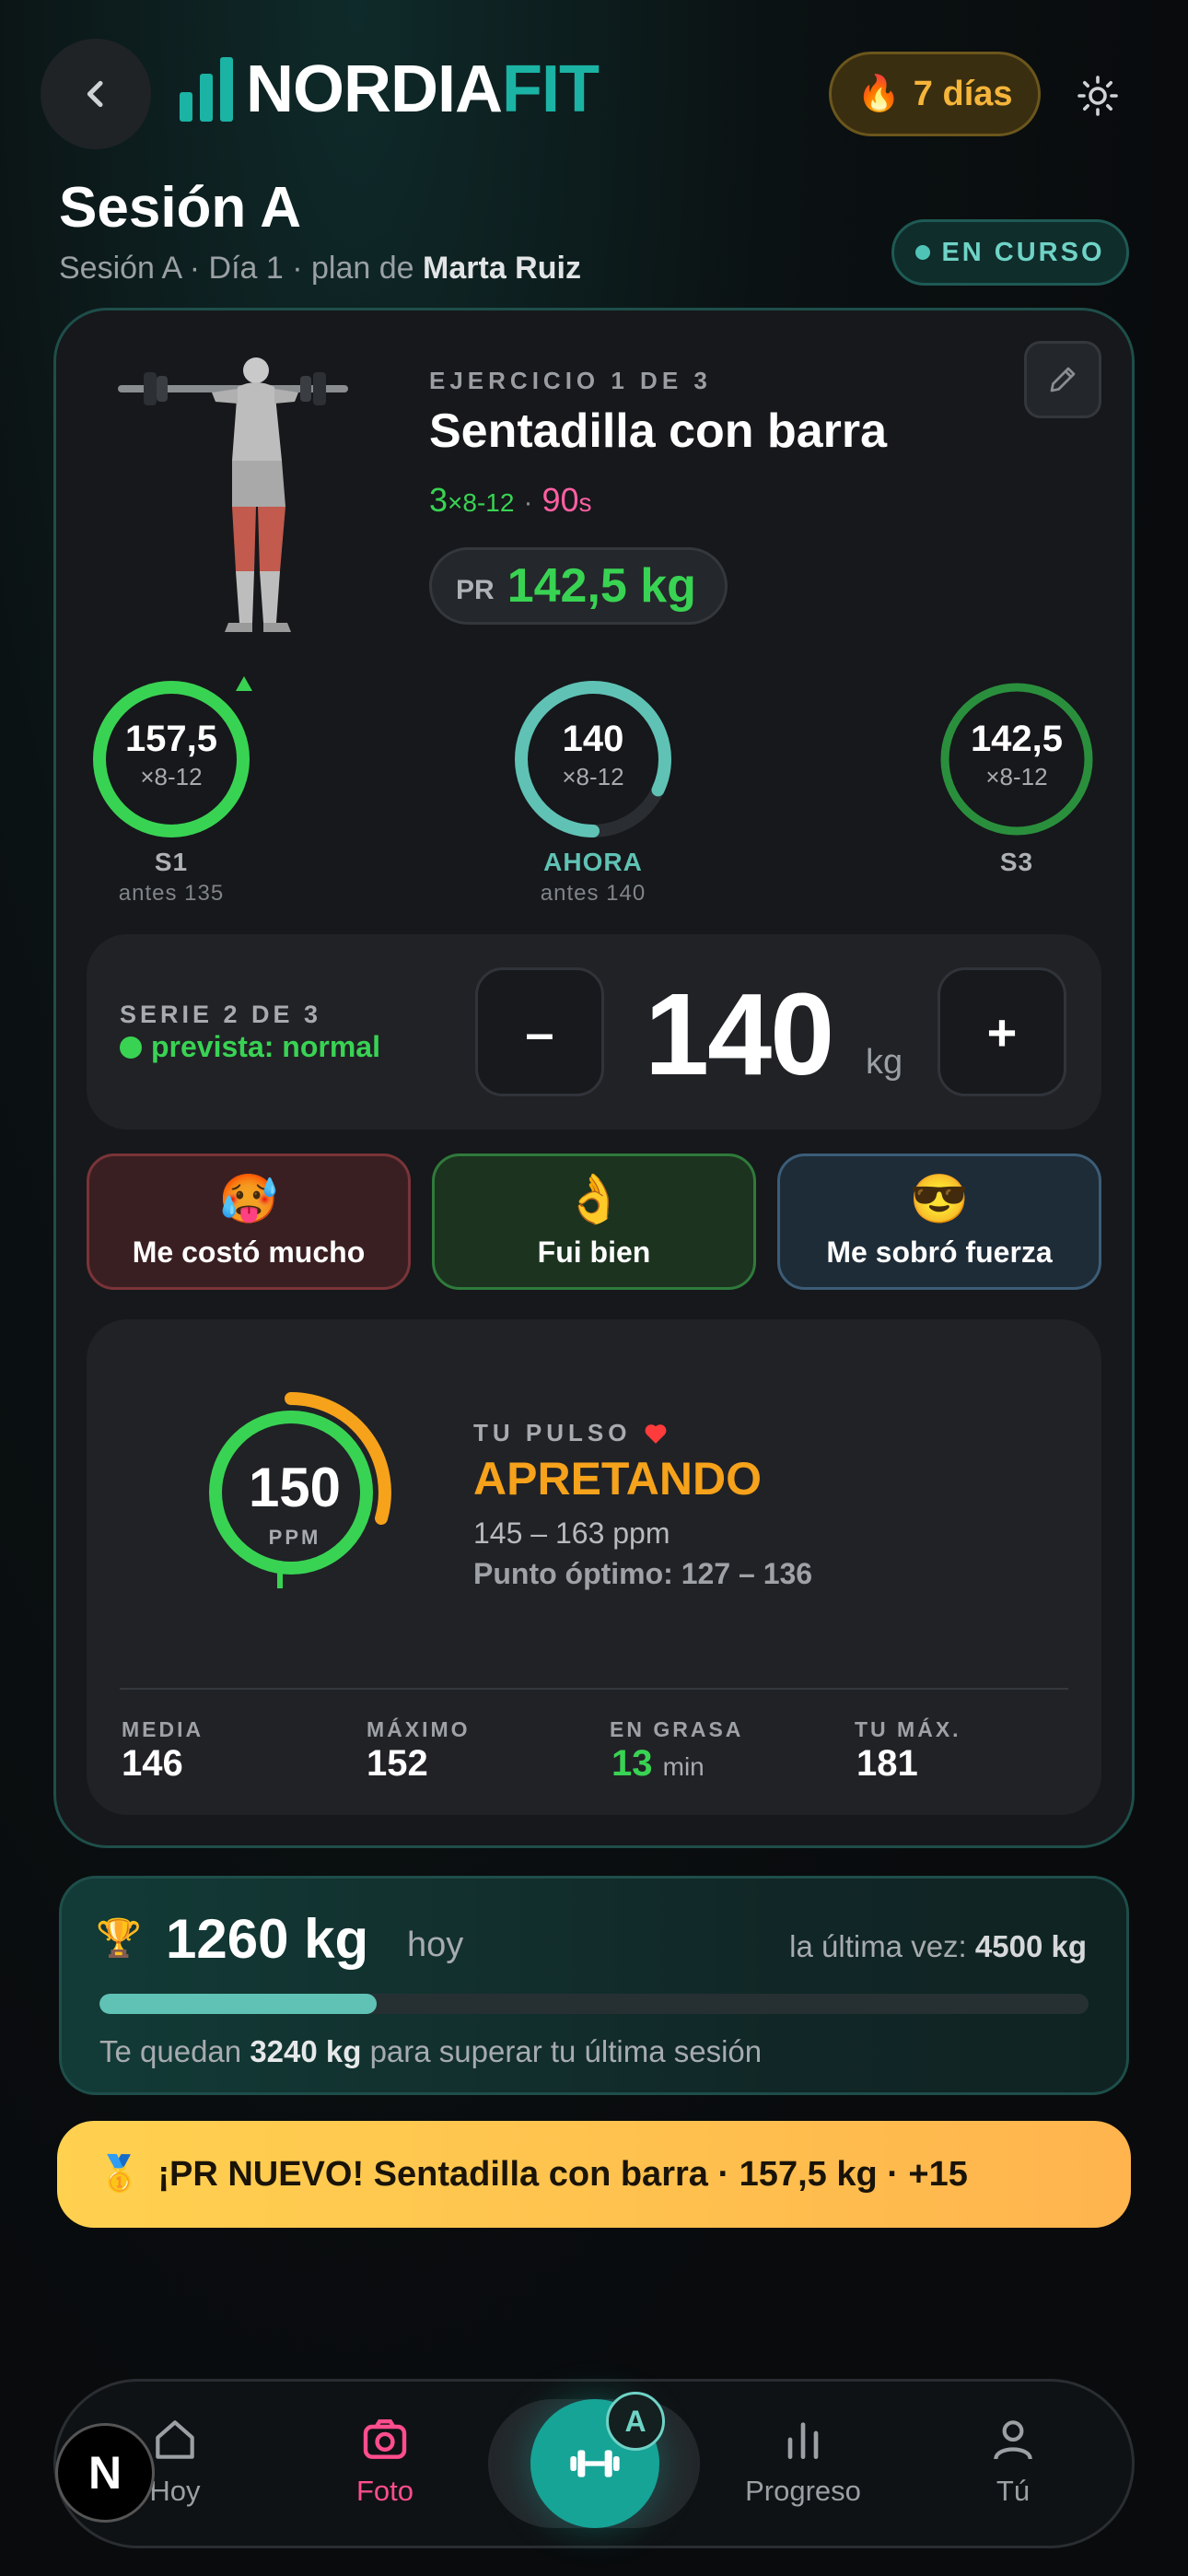 This screenshot has width=1188, height=2576. What do you see at coordinates (593, 739) in the screenshot?
I see `set-ring-weight: 140` at bounding box center [593, 739].